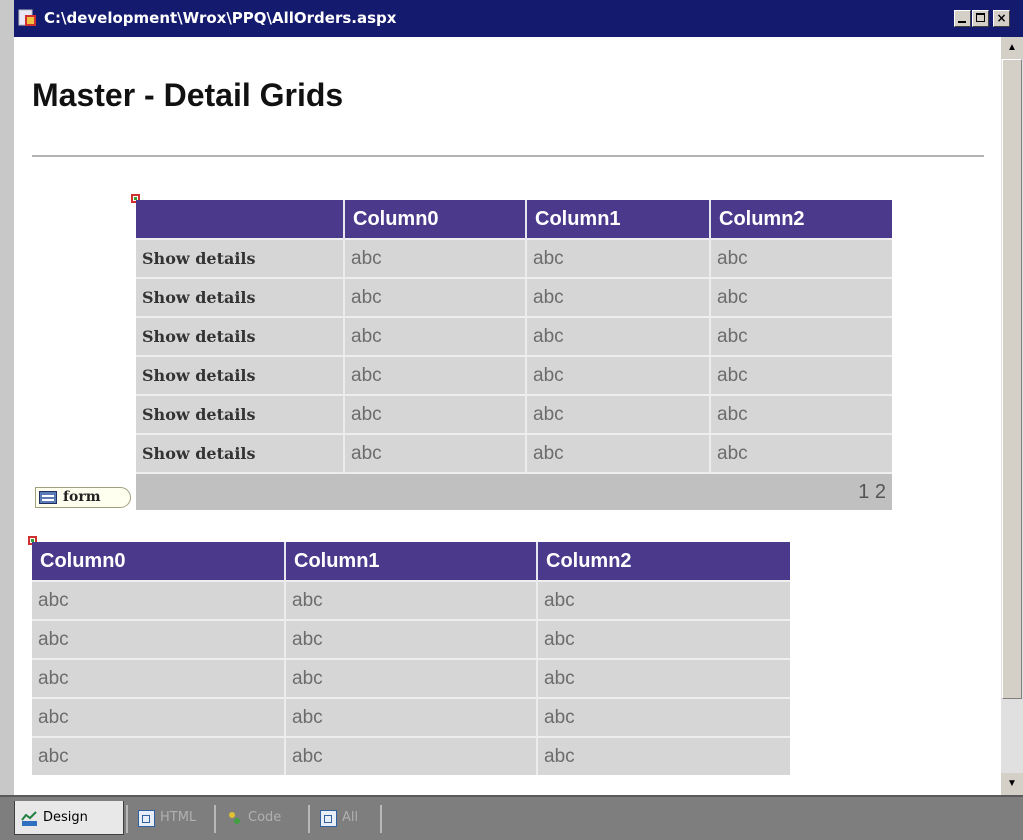 This screenshot has height=840, width=1023. I want to click on tab-code: Code, so click(263, 818).